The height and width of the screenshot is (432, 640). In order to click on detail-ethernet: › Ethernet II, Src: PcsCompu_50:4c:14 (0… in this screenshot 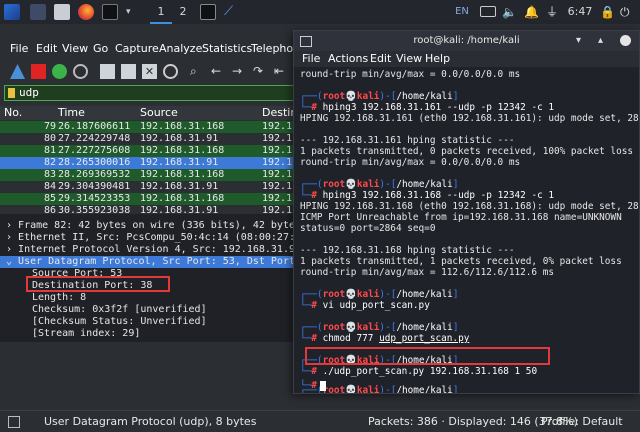, I will do `click(156, 238)`.